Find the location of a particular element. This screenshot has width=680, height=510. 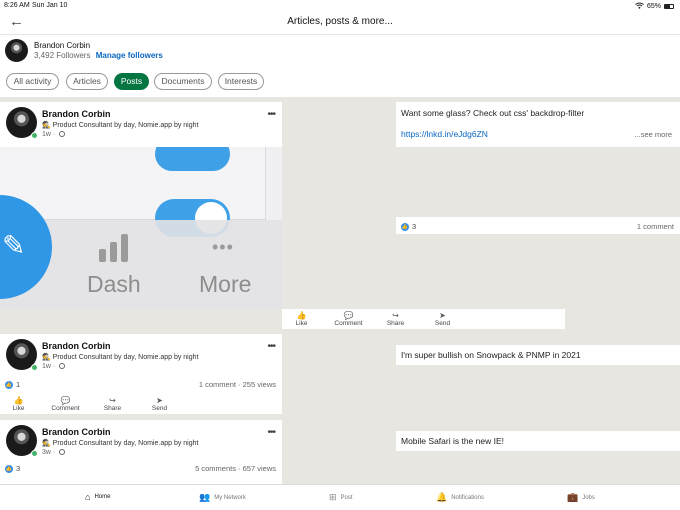

tab-label: Post is located at coordinates (346, 497).